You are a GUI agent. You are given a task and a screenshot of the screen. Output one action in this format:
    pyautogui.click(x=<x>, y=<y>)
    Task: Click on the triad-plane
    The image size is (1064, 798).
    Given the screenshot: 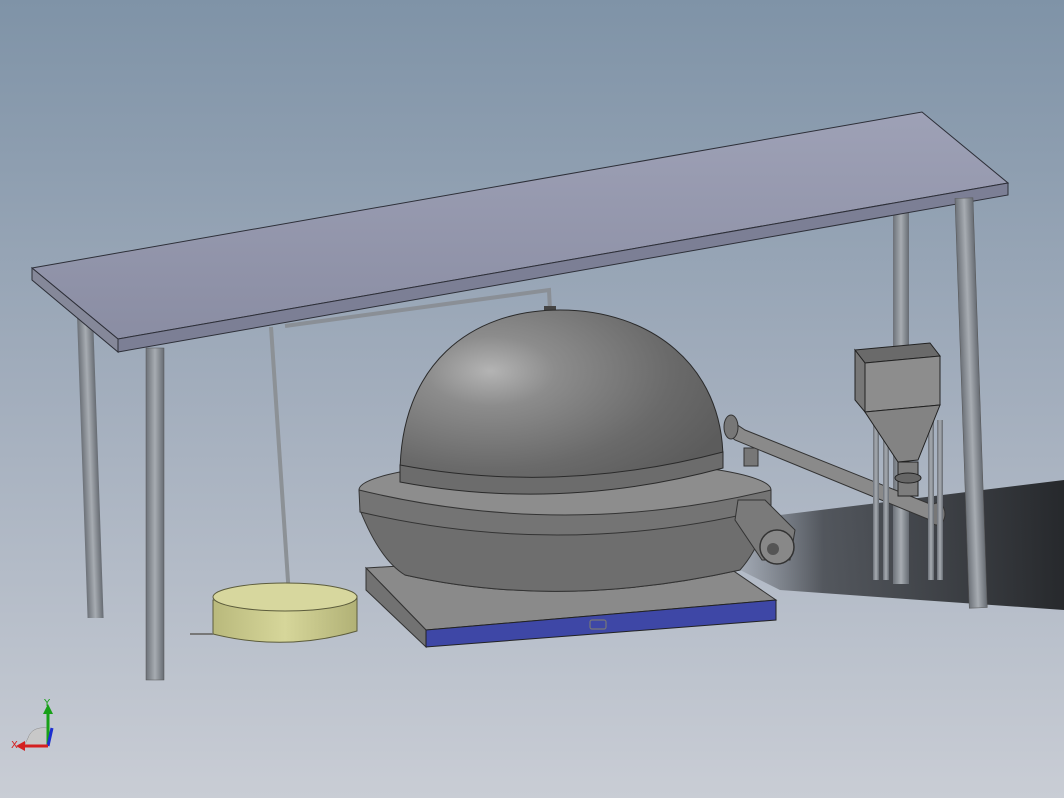 What is the action you would take?
    pyautogui.click(x=36, y=737)
    